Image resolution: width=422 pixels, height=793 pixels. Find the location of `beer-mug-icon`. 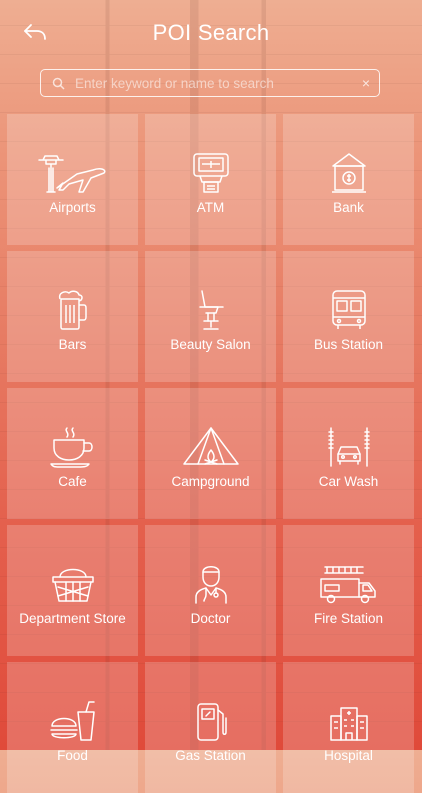

beer-mug-icon is located at coordinates (73, 308).